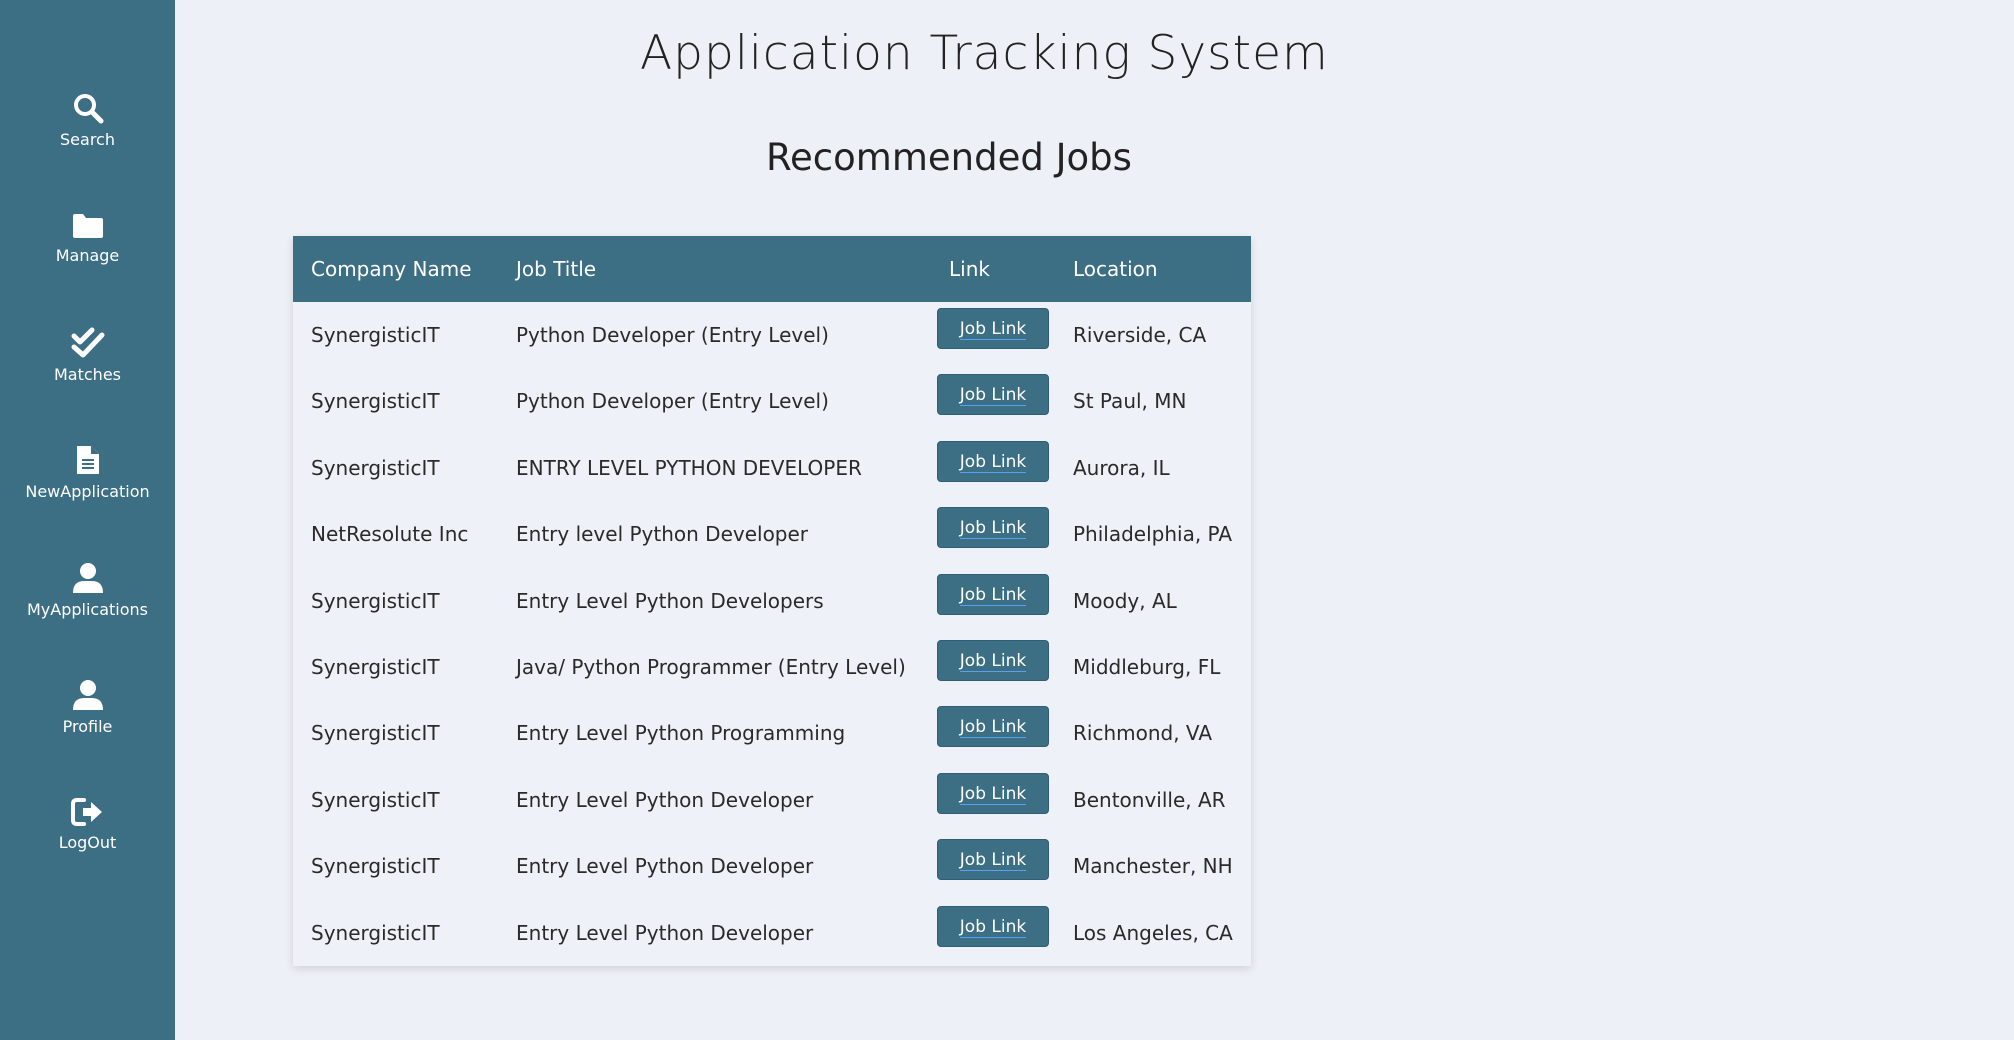 The height and width of the screenshot is (1040, 2014). What do you see at coordinates (87, 139) in the screenshot?
I see `sidebar-item-label: Search` at bounding box center [87, 139].